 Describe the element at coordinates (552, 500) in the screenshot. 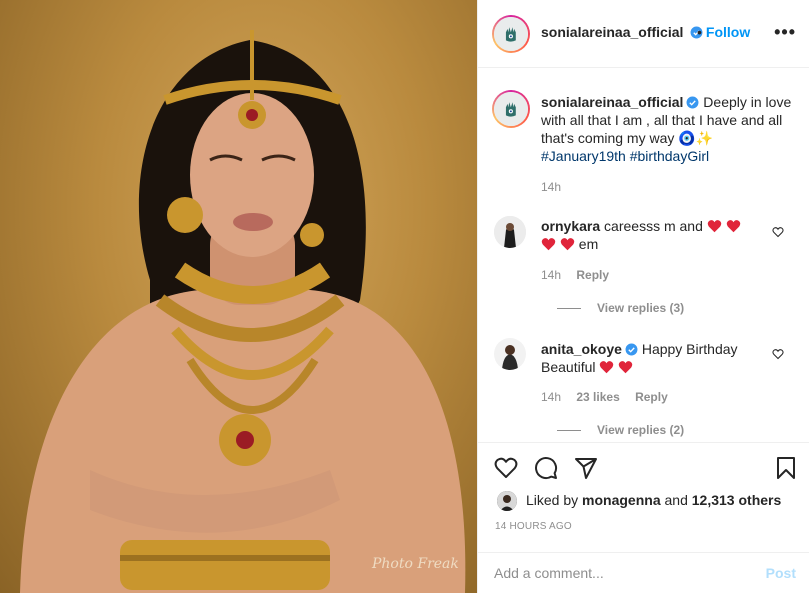

I see `likes-prefix: Liked by` at that location.